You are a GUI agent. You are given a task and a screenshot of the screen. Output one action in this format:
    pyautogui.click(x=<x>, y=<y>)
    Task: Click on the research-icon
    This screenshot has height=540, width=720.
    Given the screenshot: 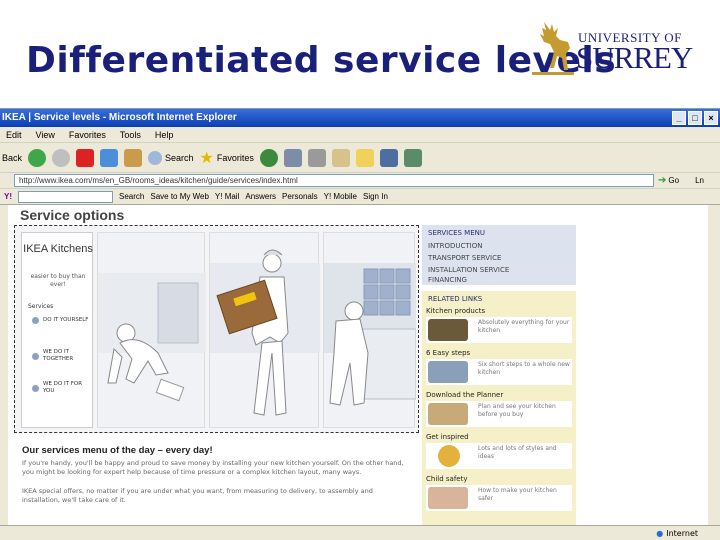 What is the action you would take?
    pyautogui.click(x=412, y=157)
    